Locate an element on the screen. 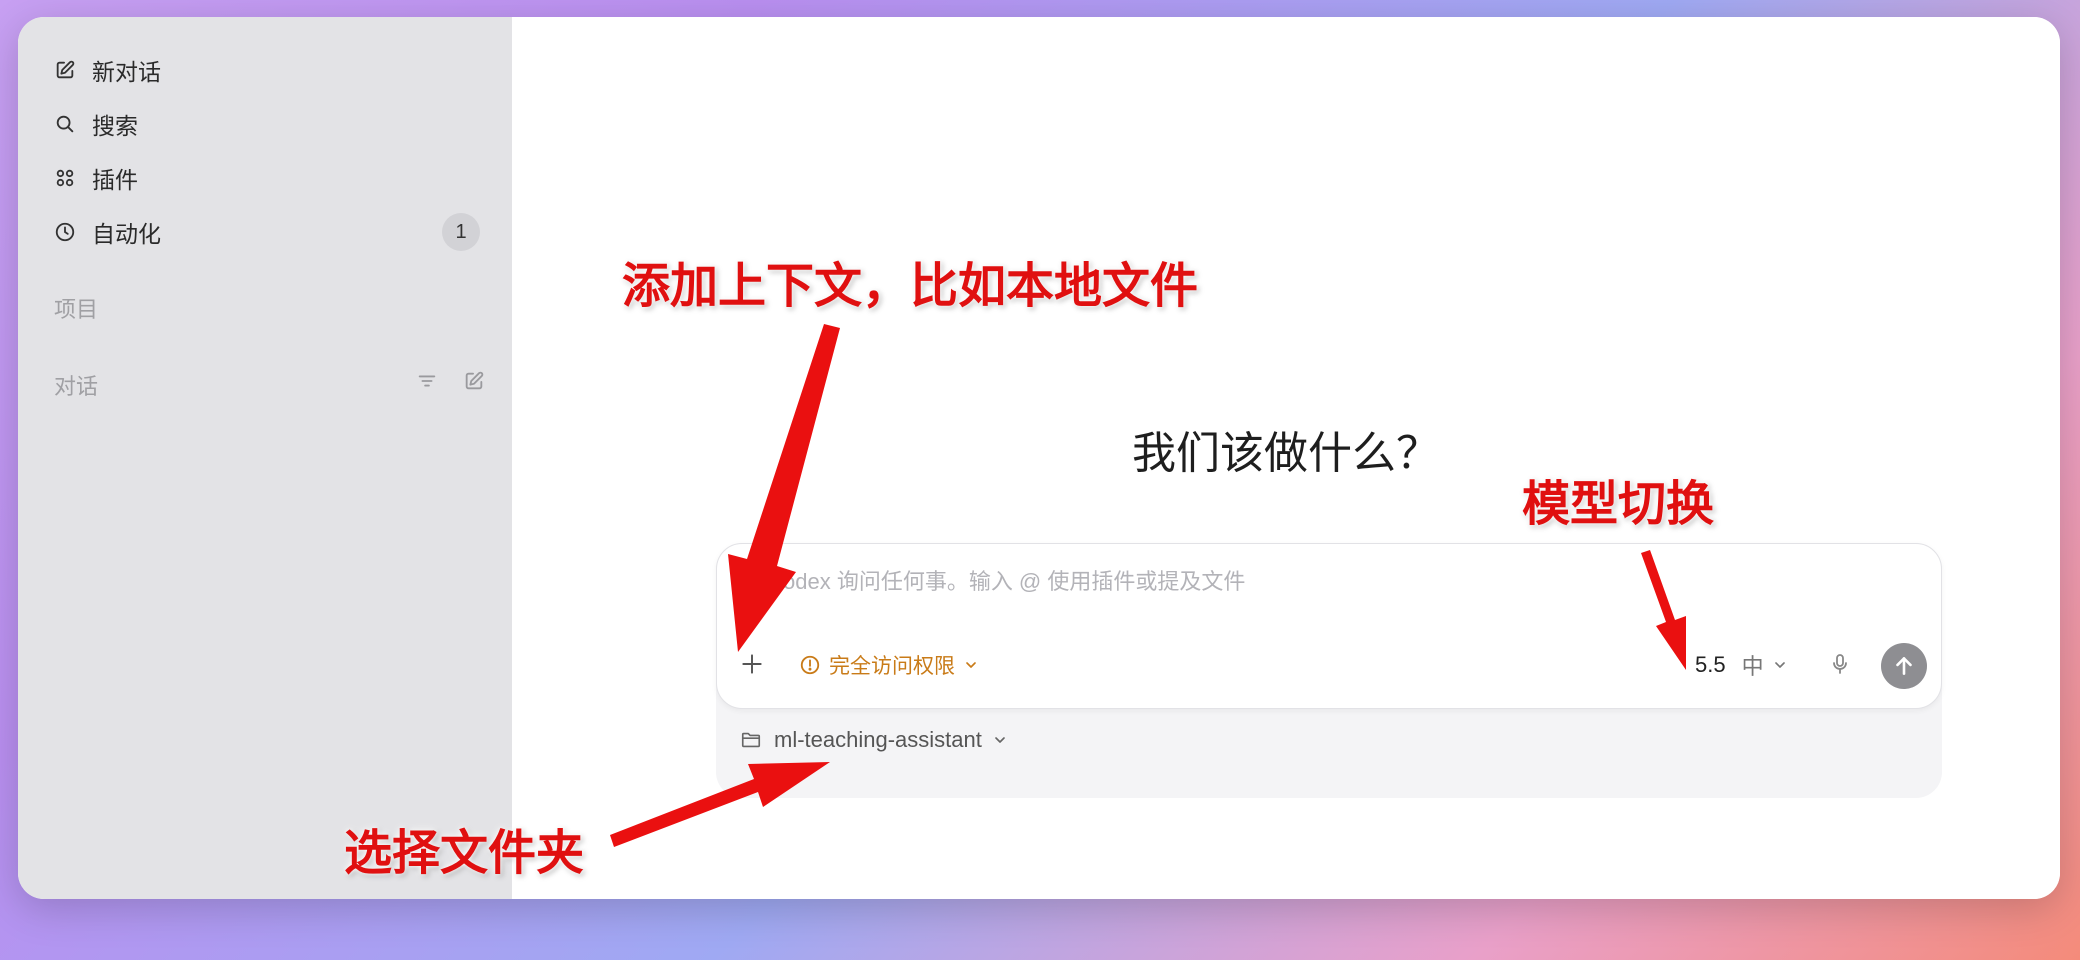  folder-icon is located at coordinates (751, 740).